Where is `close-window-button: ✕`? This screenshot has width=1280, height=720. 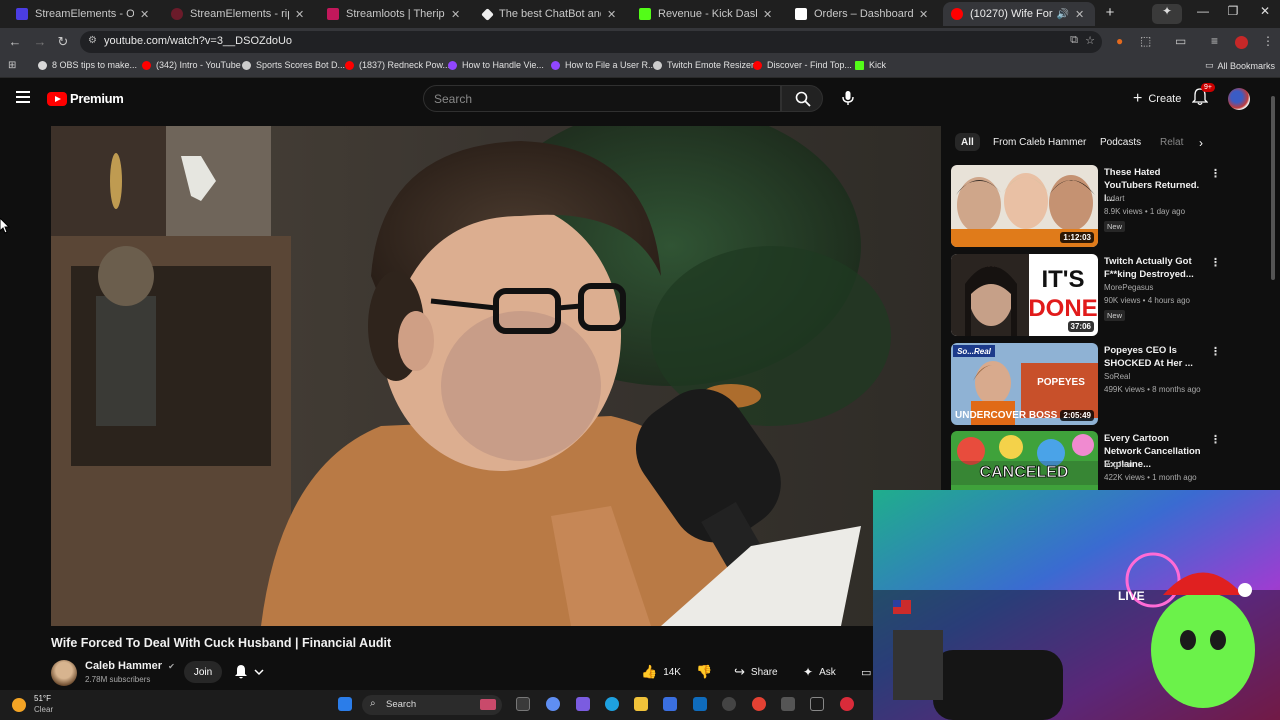 close-window-button: ✕ is located at coordinates (1265, 11).